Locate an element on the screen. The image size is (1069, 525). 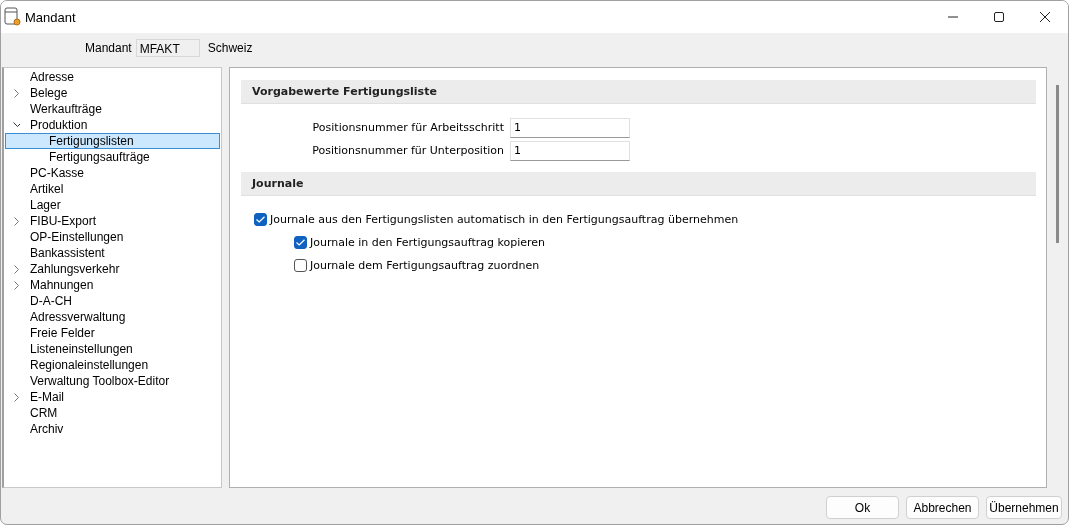
maximize-icon is located at coordinates (999, 17).